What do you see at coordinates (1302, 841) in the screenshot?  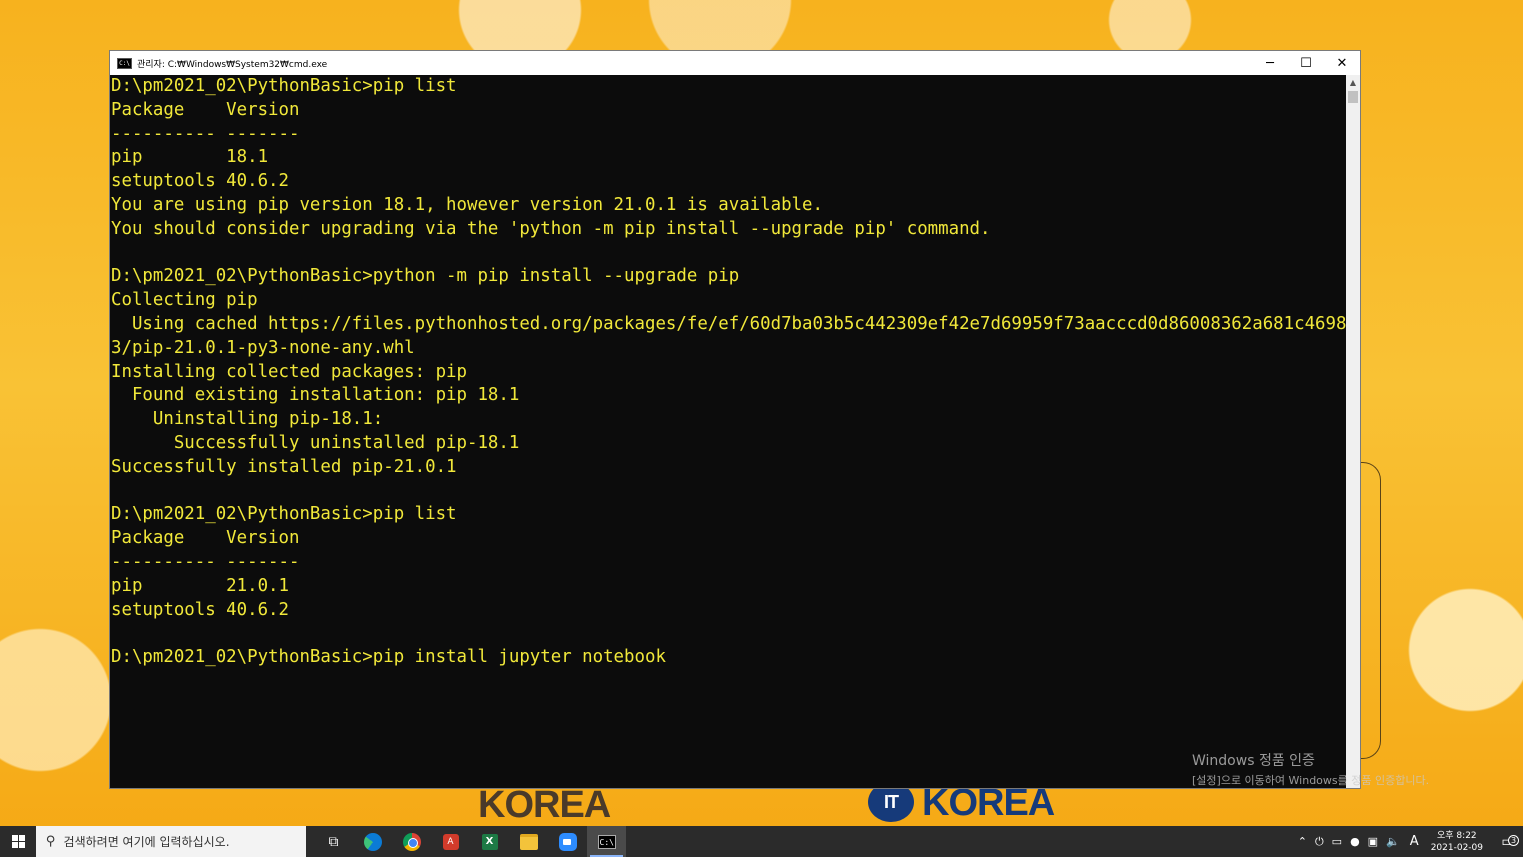 I see `chevron-up-icon: ⌃` at bounding box center [1302, 841].